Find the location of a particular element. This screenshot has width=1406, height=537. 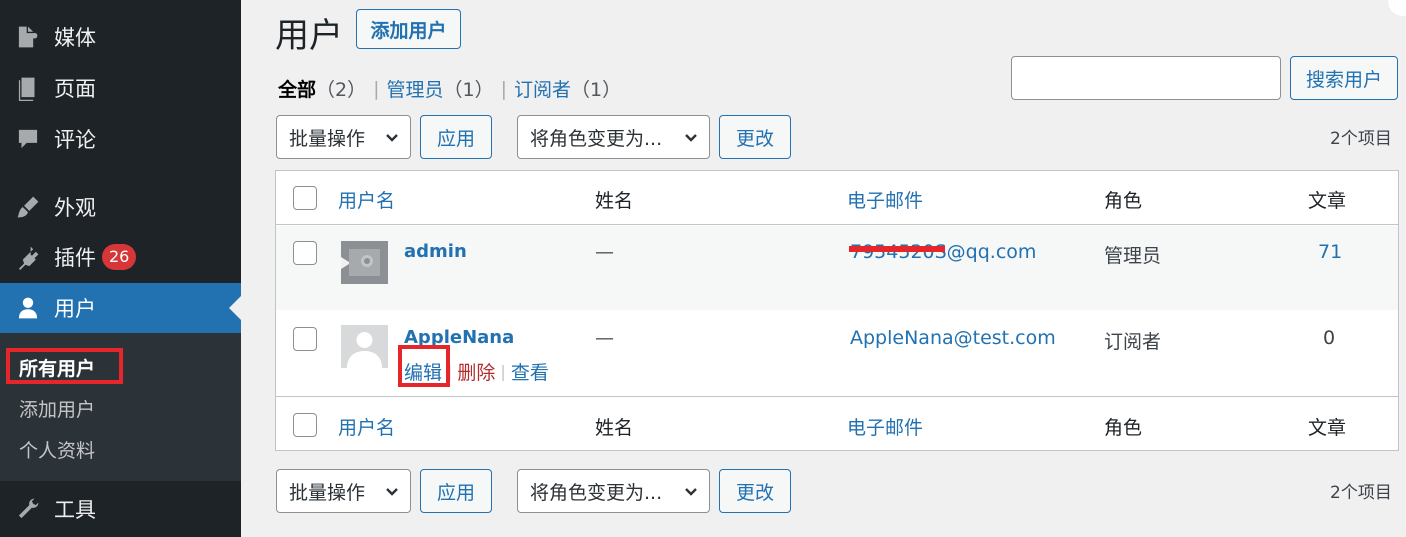

view-user-link: 查看 is located at coordinates (530, 371).